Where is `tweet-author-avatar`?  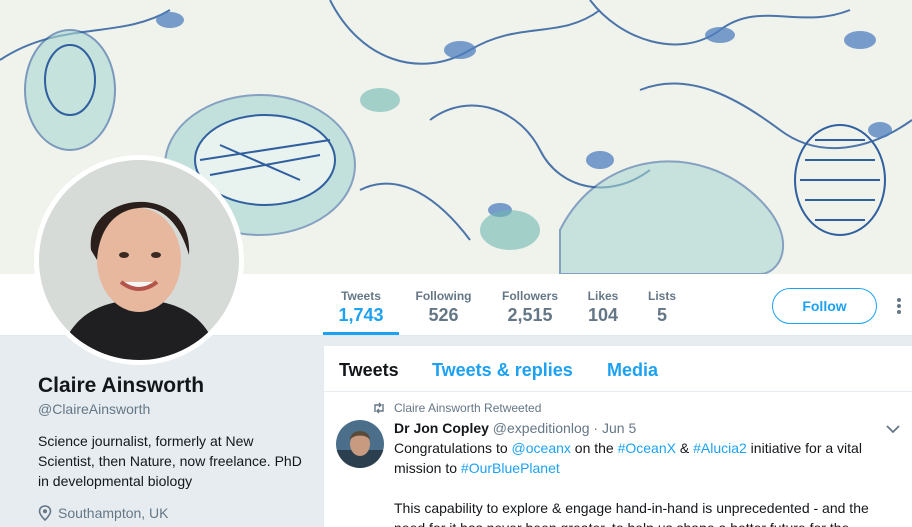
tweet-author-avatar is located at coordinates (360, 444).